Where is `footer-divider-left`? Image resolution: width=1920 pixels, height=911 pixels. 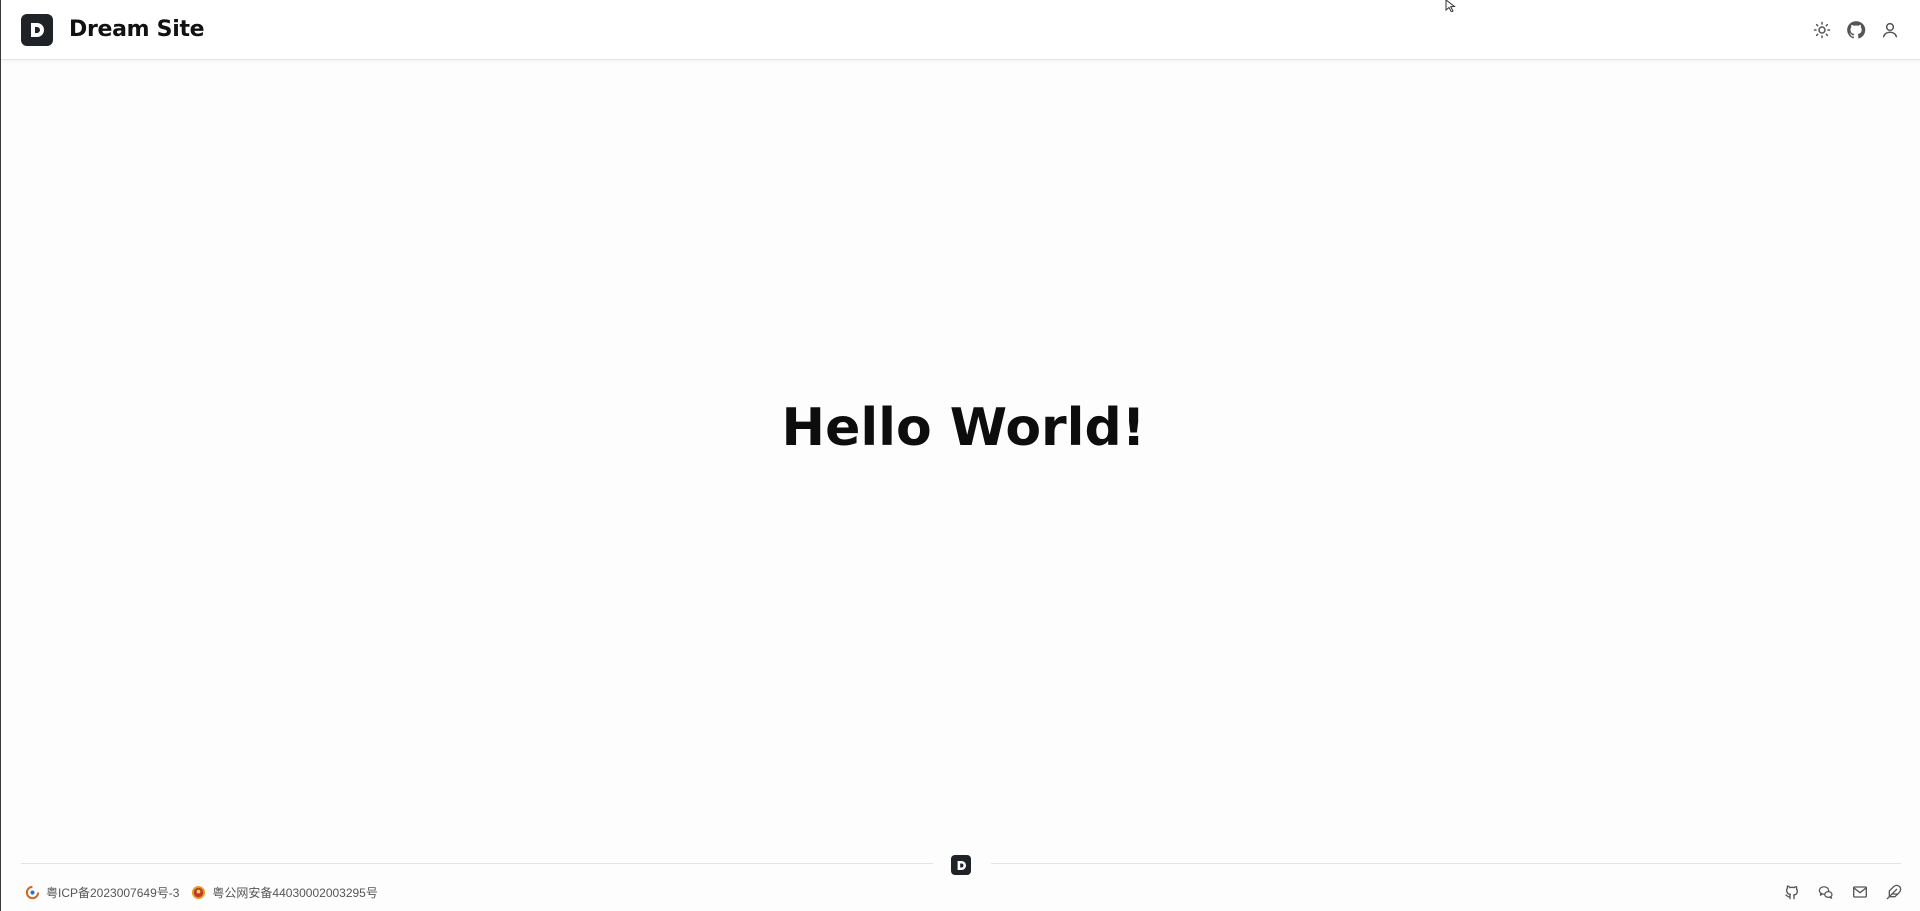
footer-divider-left is located at coordinates (477, 863).